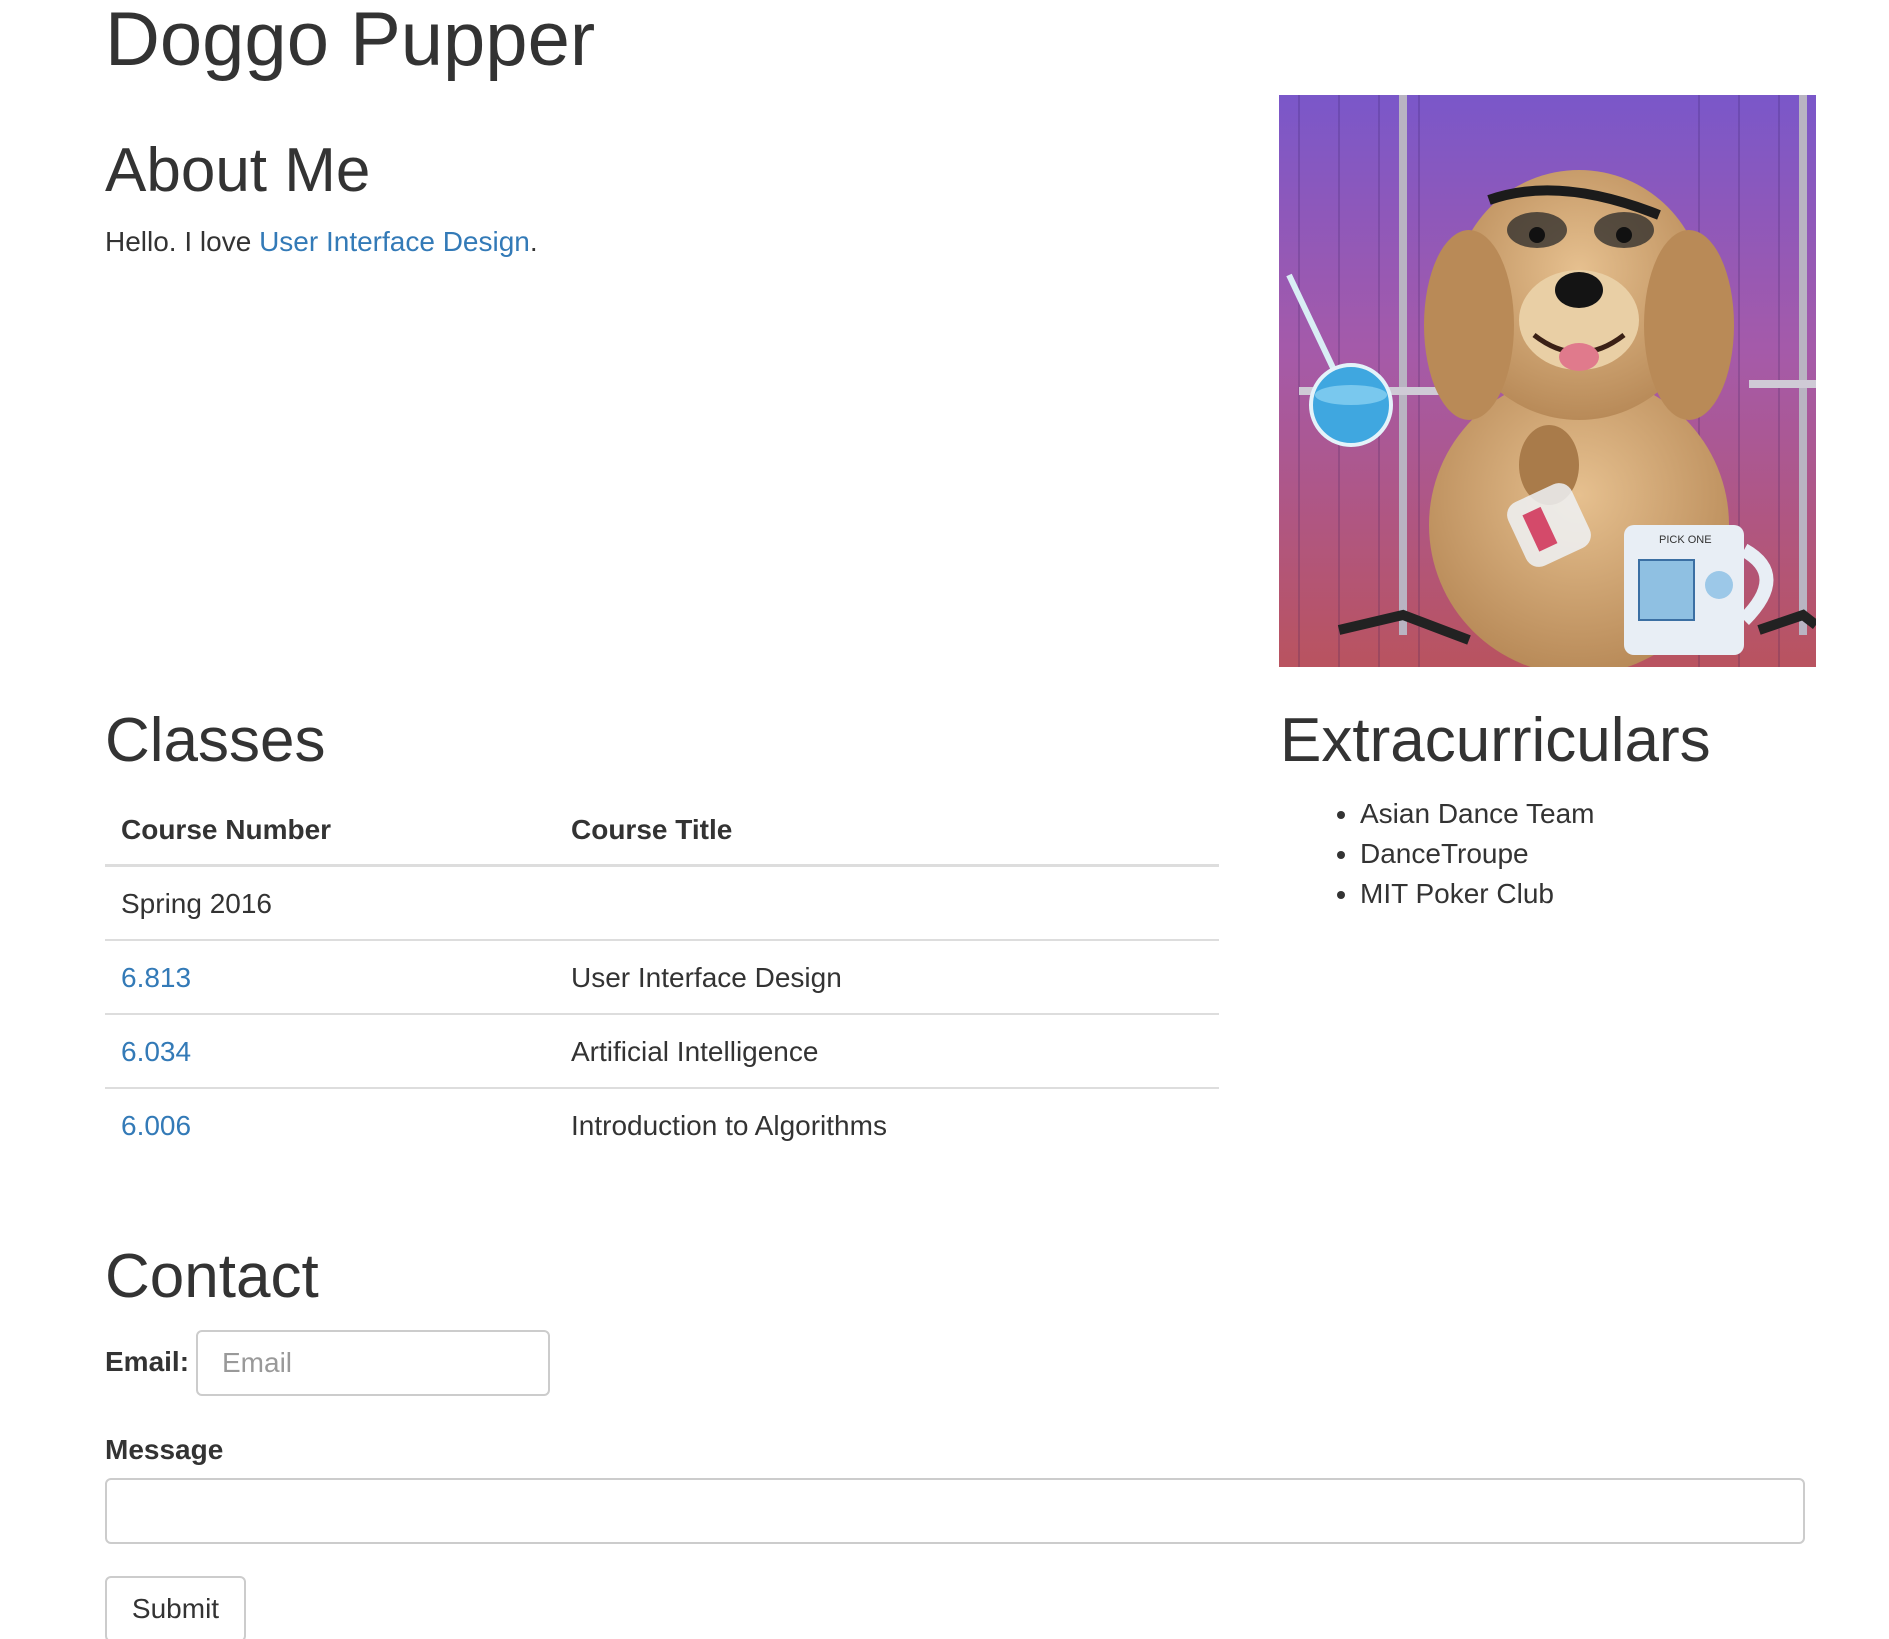 This screenshot has height=1639, width=1889. What do you see at coordinates (1477, 814) in the screenshot?
I see `list-item: Asian Dance Team` at bounding box center [1477, 814].